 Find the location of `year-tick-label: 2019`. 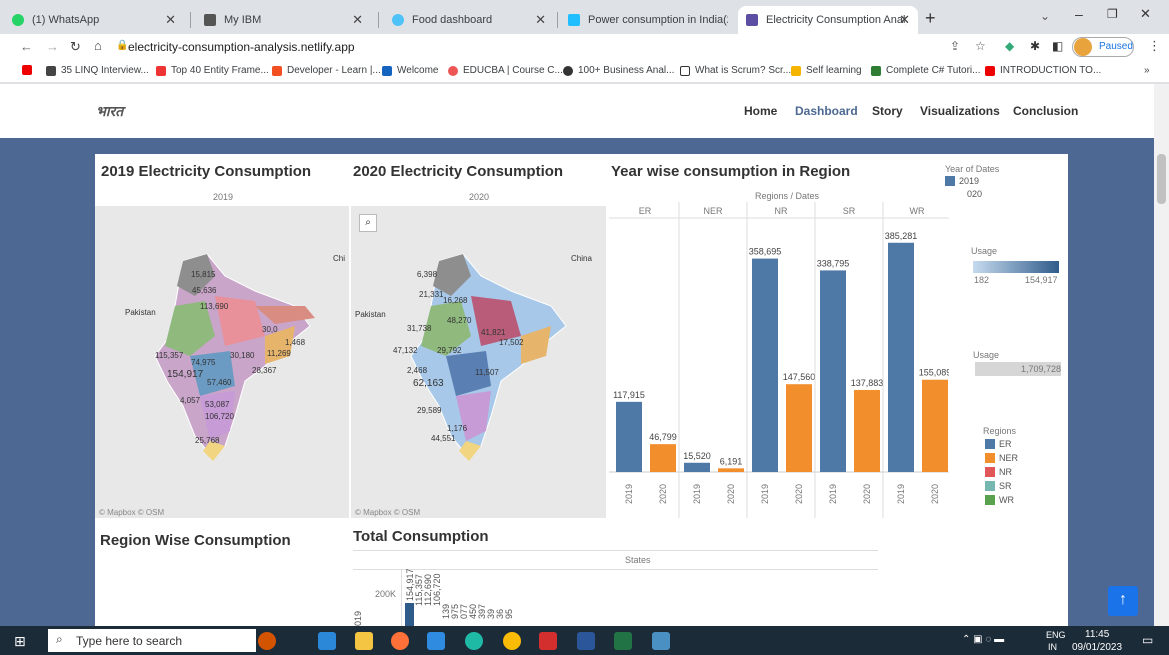

year-tick-label: 2019 is located at coordinates (697, 494).